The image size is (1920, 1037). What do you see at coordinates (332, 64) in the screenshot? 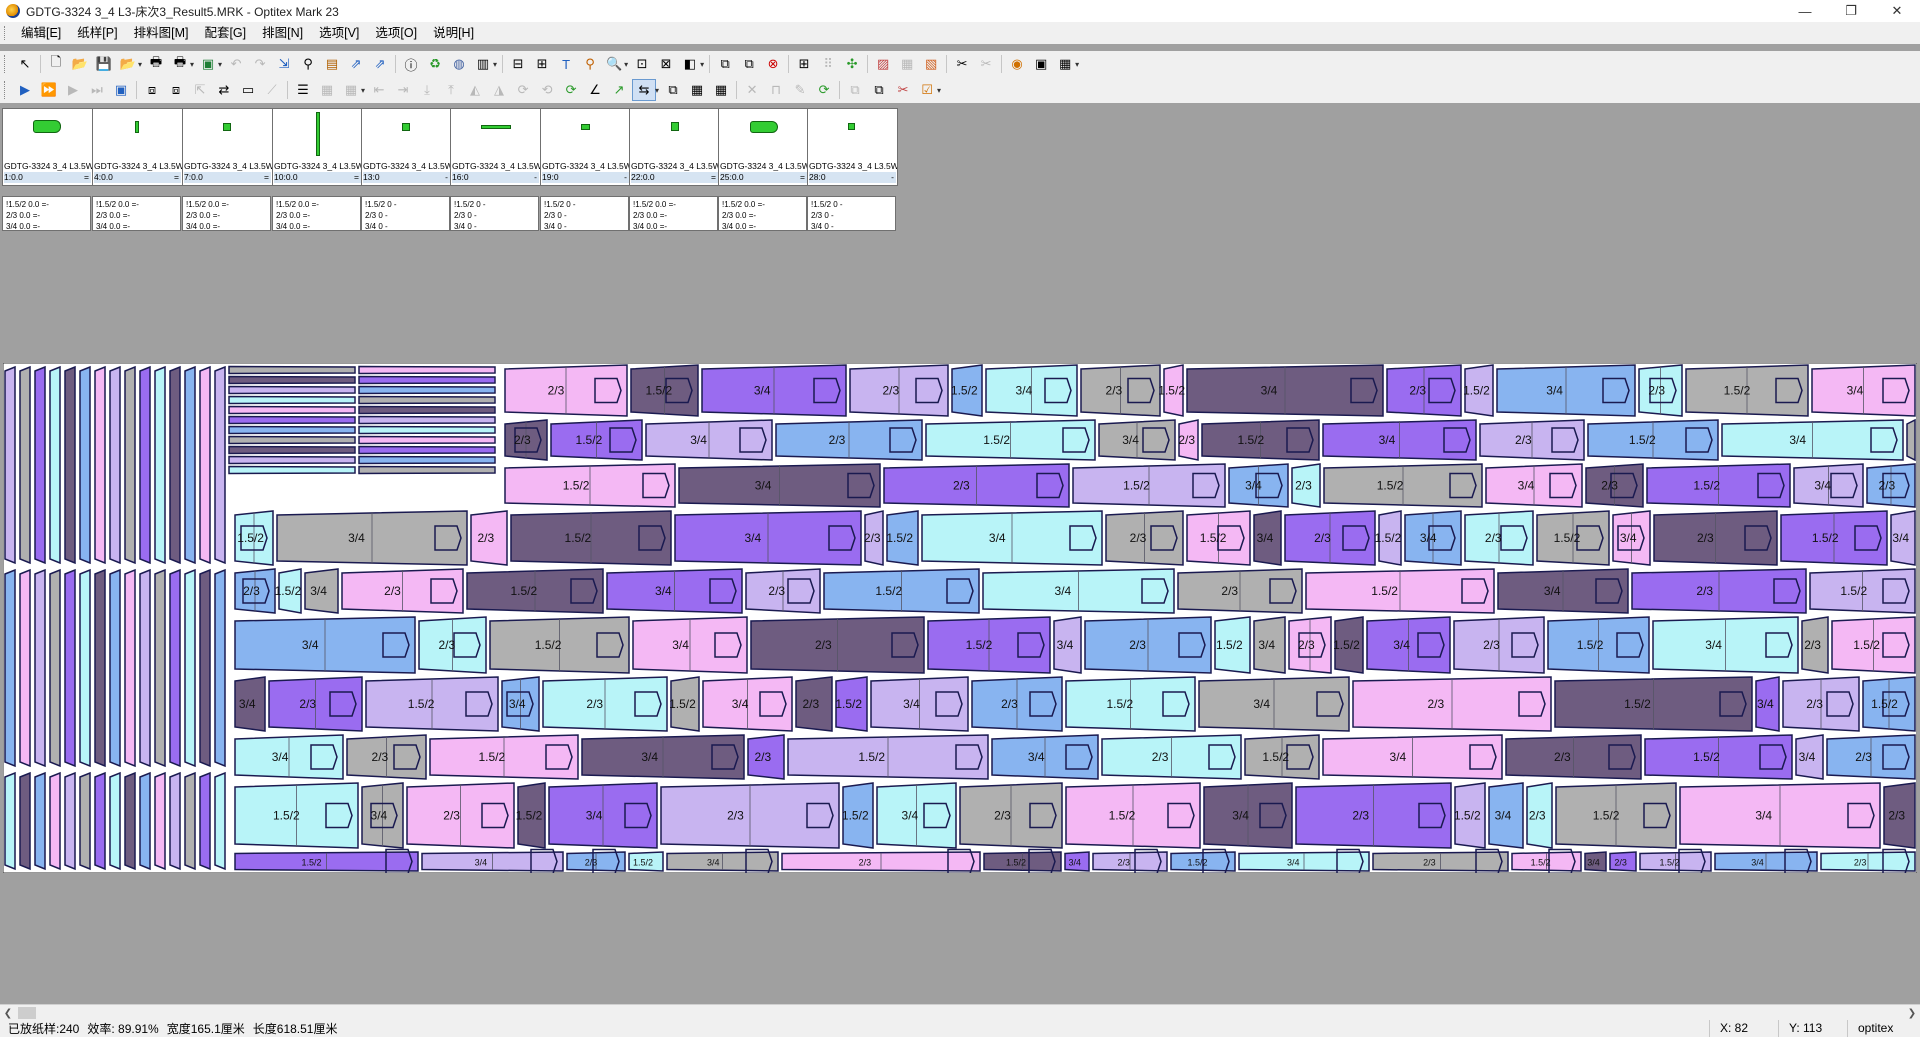
I see `notebook-icon: ▤` at bounding box center [332, 64].